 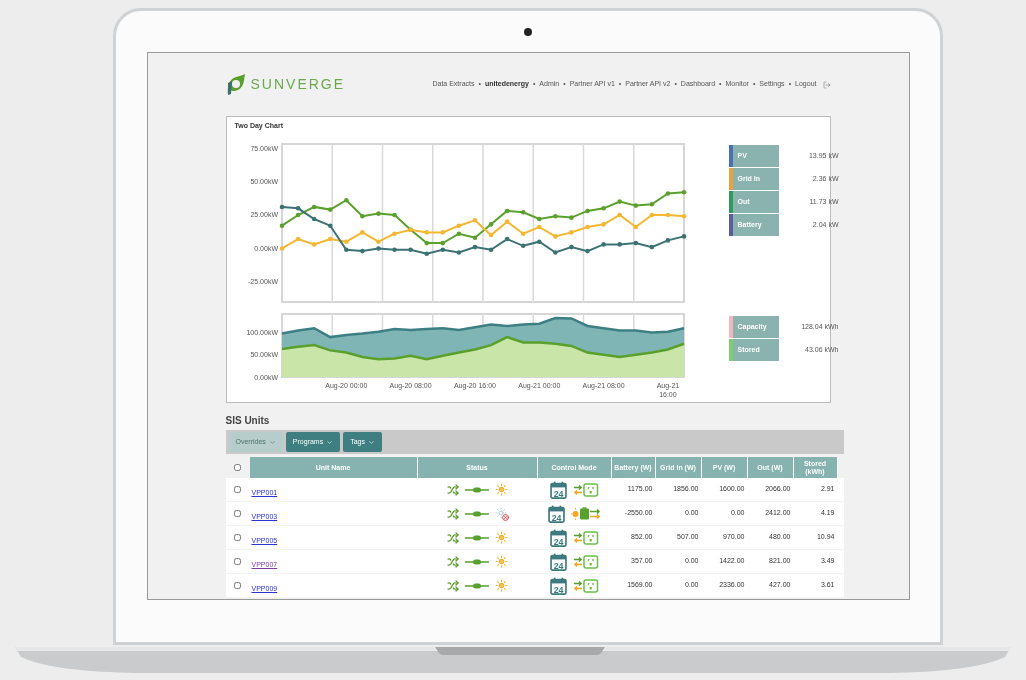 I want to click on leaf-logo-icon, so click(x=235, y=84).